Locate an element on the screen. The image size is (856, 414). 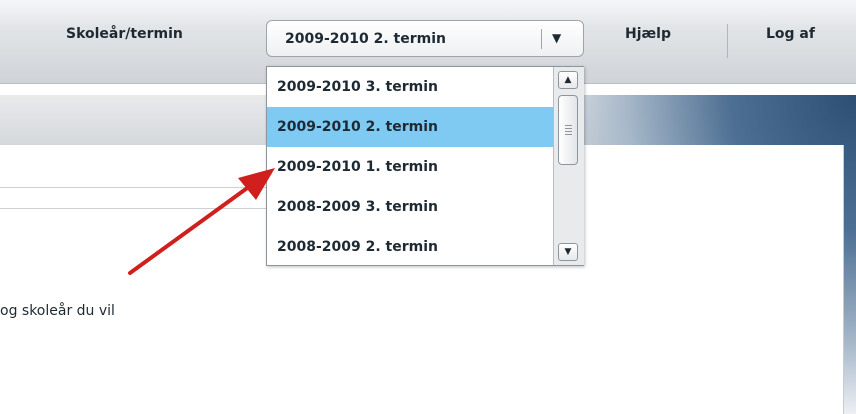
term-select-value: 2009-2010 2. termin is located at coordinates (365, 39).